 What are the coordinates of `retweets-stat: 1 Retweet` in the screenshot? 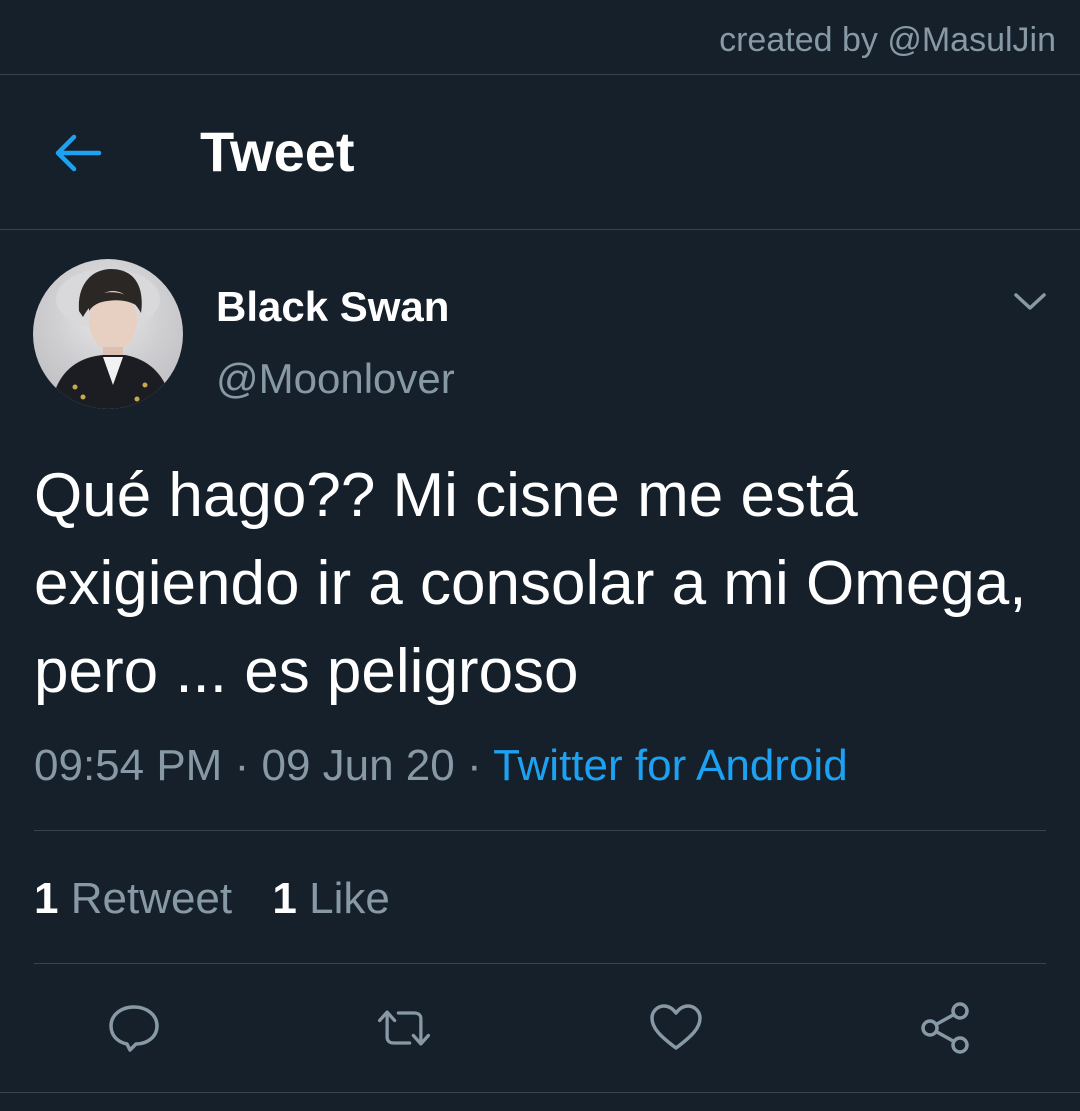 It's located at (133, 898).